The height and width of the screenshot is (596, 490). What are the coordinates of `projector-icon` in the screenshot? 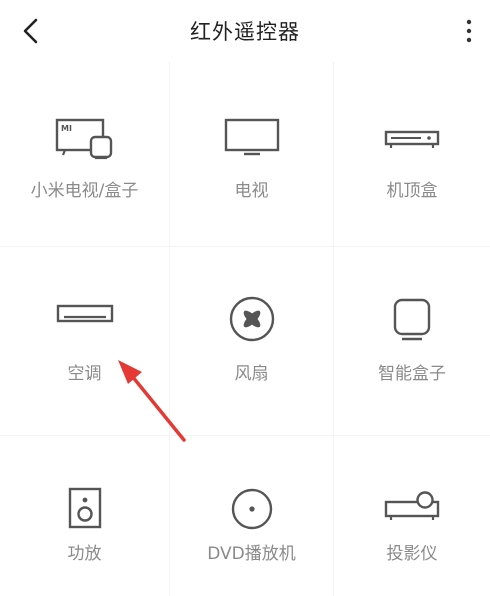 It's located at (412, 505).